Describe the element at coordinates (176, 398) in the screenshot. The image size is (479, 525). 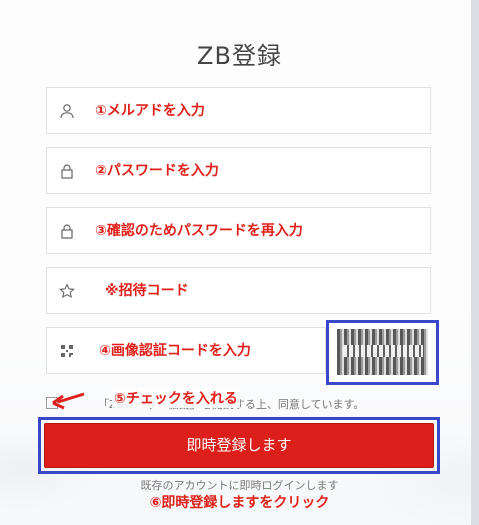
I see `agreement-annotation: ⑤チェックを入れる` at that location.